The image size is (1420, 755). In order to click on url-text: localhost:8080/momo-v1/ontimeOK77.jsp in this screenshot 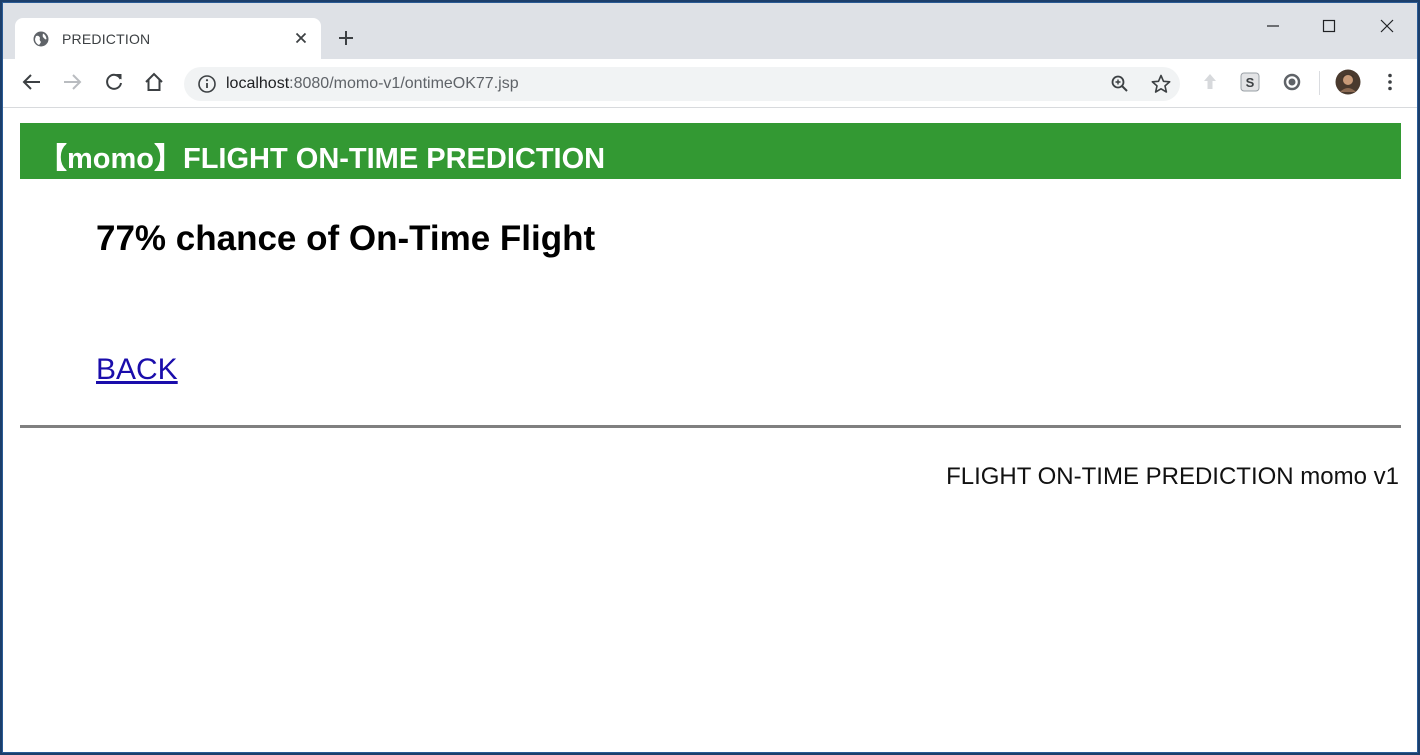, I will do `click(372, 84)`.